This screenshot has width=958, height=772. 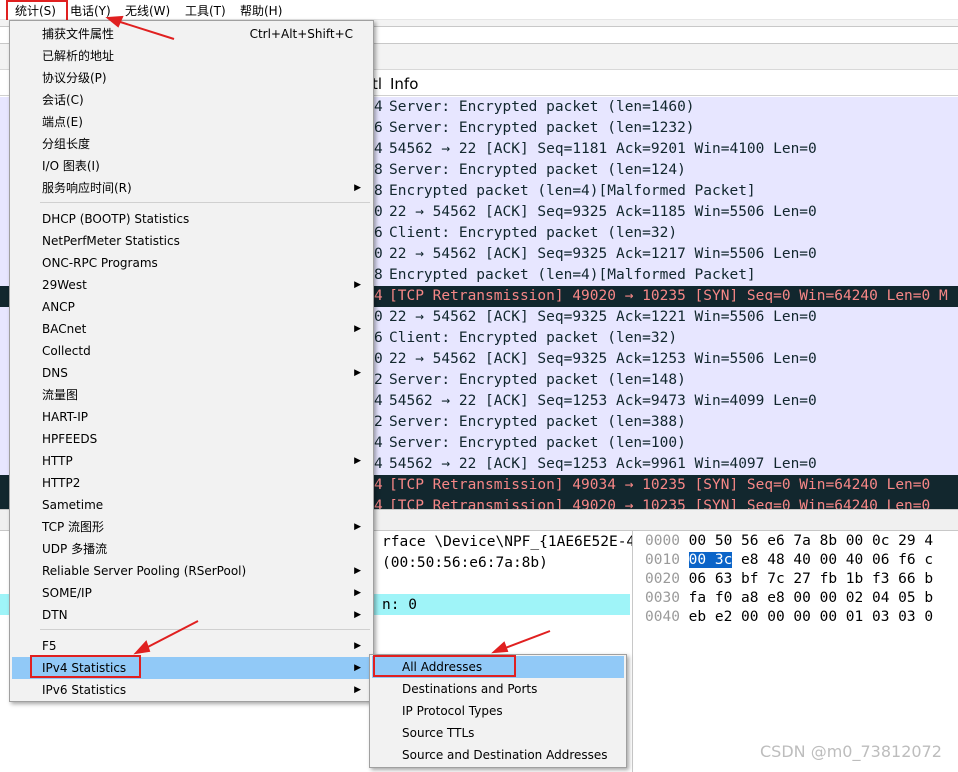 What do you see at coordinates (49, 646) in the screenshot?
I see `menu-item-label: F5` at bounding box center [49, 646].